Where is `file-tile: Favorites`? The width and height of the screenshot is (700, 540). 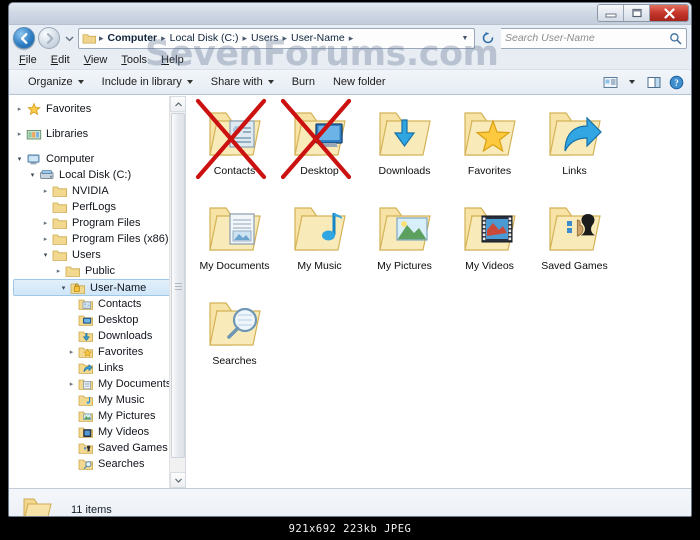 file-tile: Favorites is located at coordinates (489, 147).